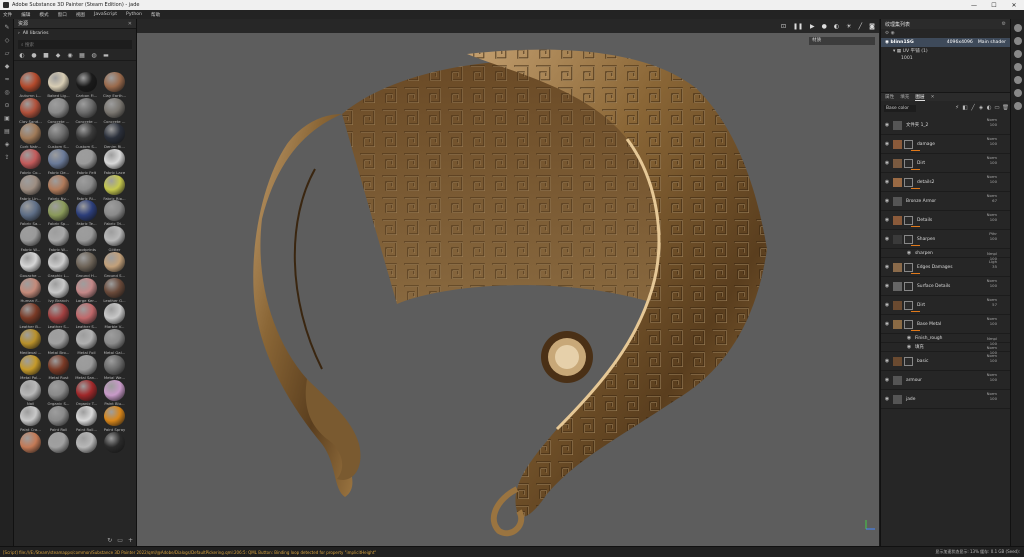 Image resolution: width=1024 pixels, height=557 pixels. Describe the element at coordinates (993, 264) in the screenshot. I see `layer-blend: Ligh 35` at that location.